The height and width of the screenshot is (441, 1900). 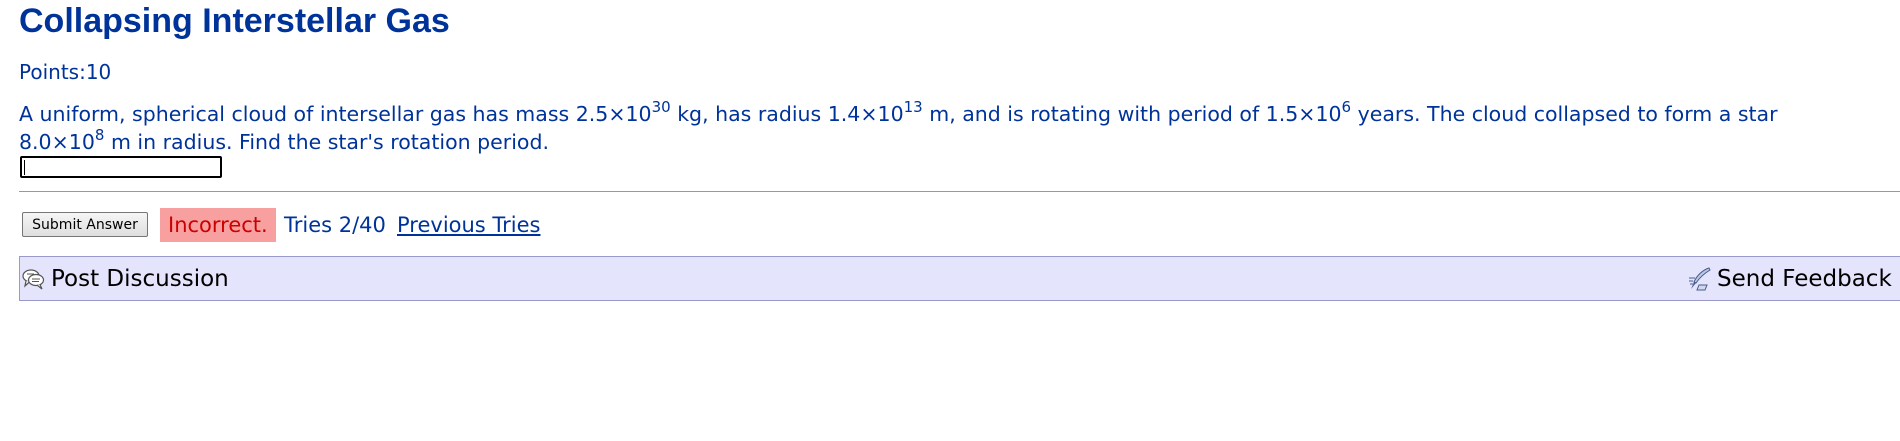 What do you see at coordinates (1804, 279) in the screenshot?
I see `send-feedback-label: Send Feedback` at bounding box center [1804, 279].